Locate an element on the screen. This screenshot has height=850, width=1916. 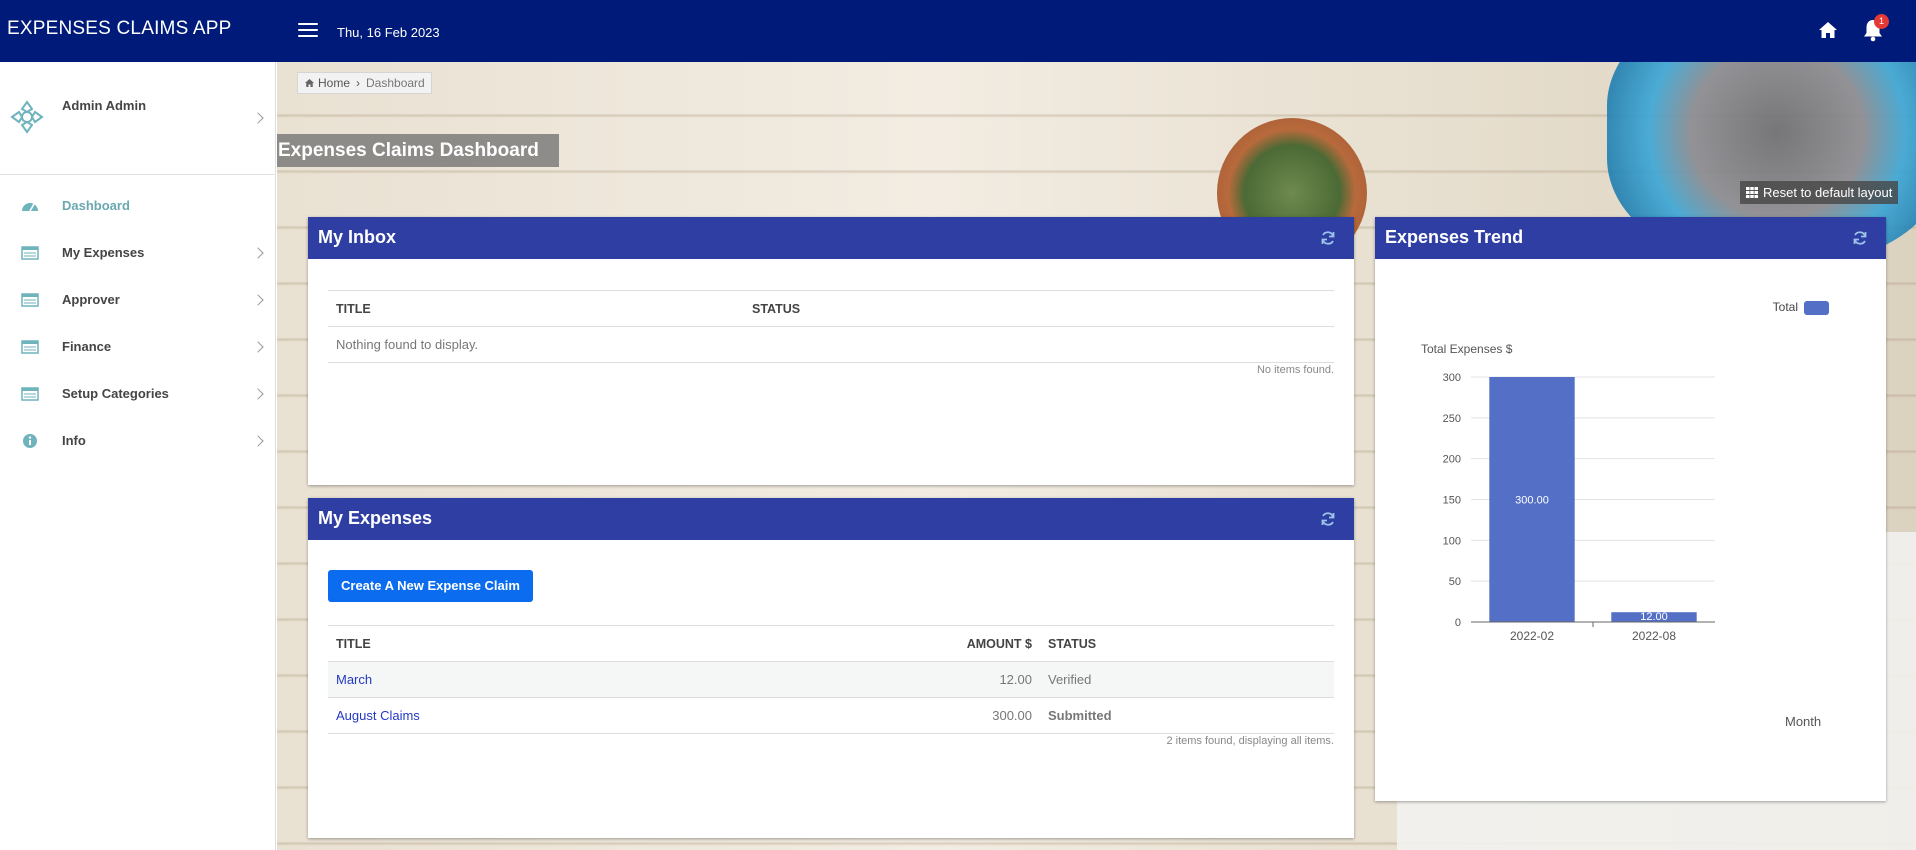
reset-layout-button: Reset to default layout is located at coordinates (1819, 192).